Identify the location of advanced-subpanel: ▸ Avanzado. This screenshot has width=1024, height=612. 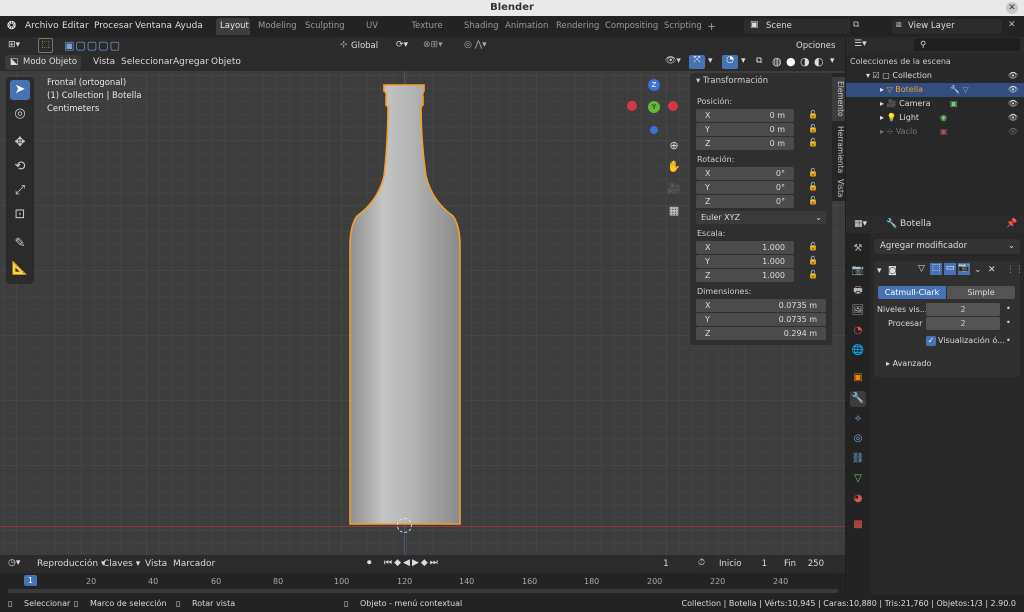
(908, 363).